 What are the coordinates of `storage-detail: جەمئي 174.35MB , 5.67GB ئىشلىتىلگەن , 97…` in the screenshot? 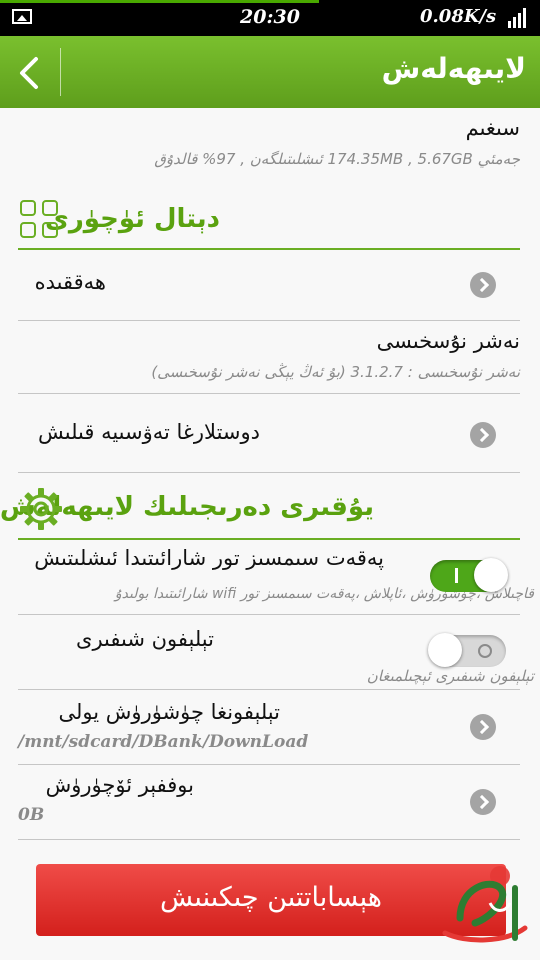 It's located at (337, 159).